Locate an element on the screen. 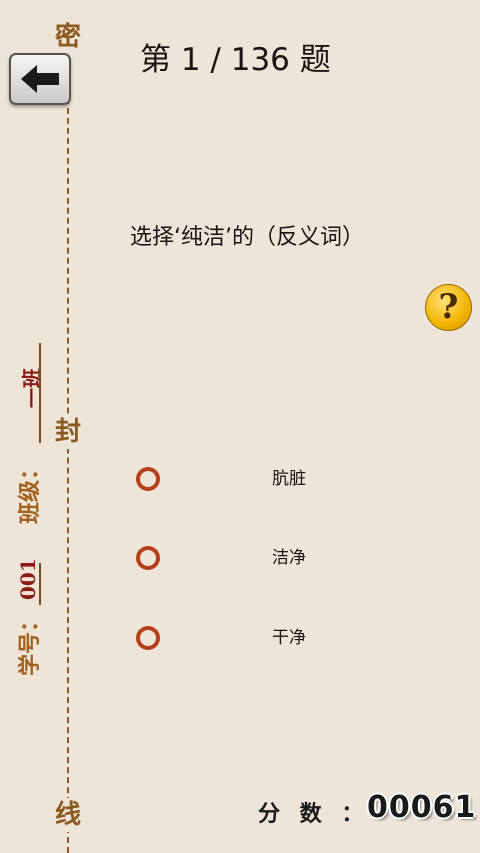 The image size is (480, 853). option-3: 干净 is located at coordinates (286, 638).